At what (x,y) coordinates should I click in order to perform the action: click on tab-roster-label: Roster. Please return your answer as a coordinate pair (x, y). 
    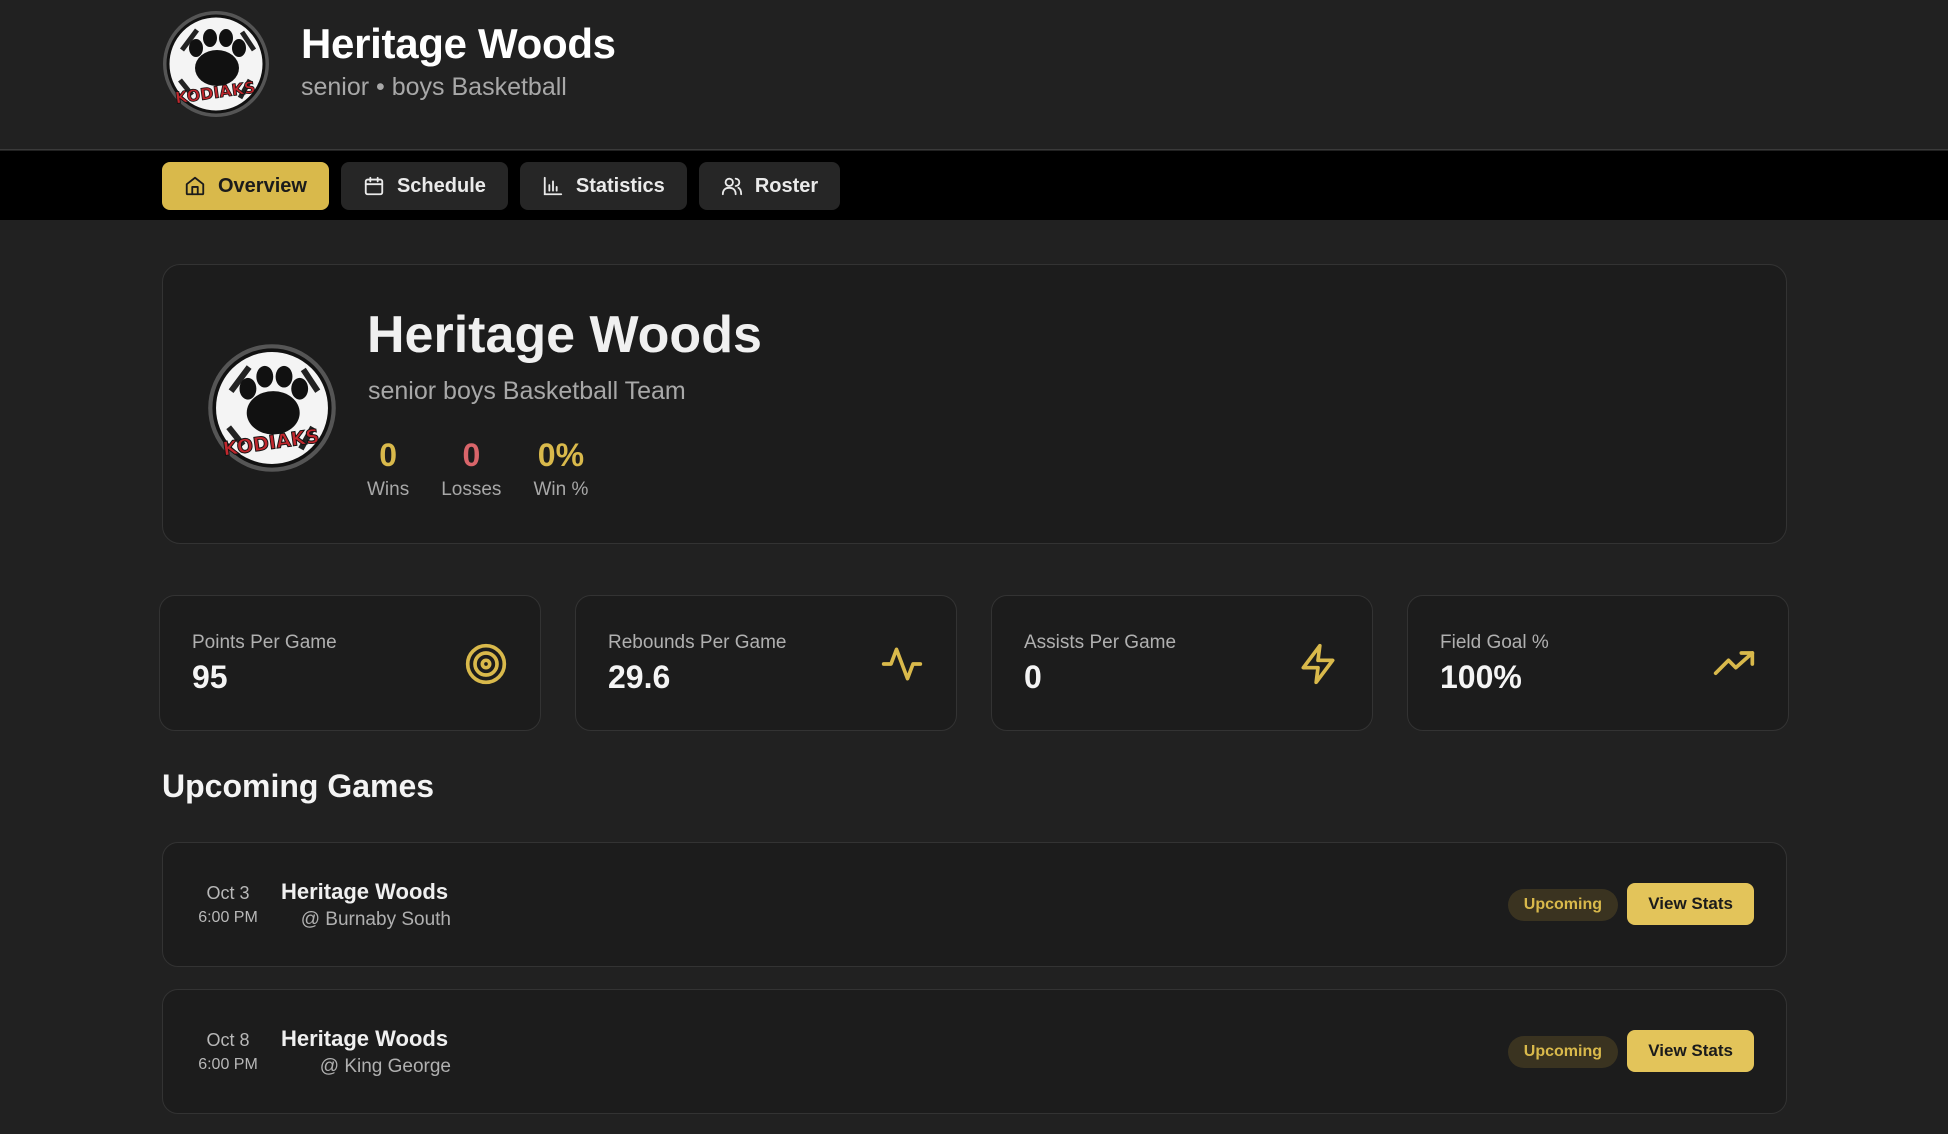
    Looking at the image, I should click on (786, 185).